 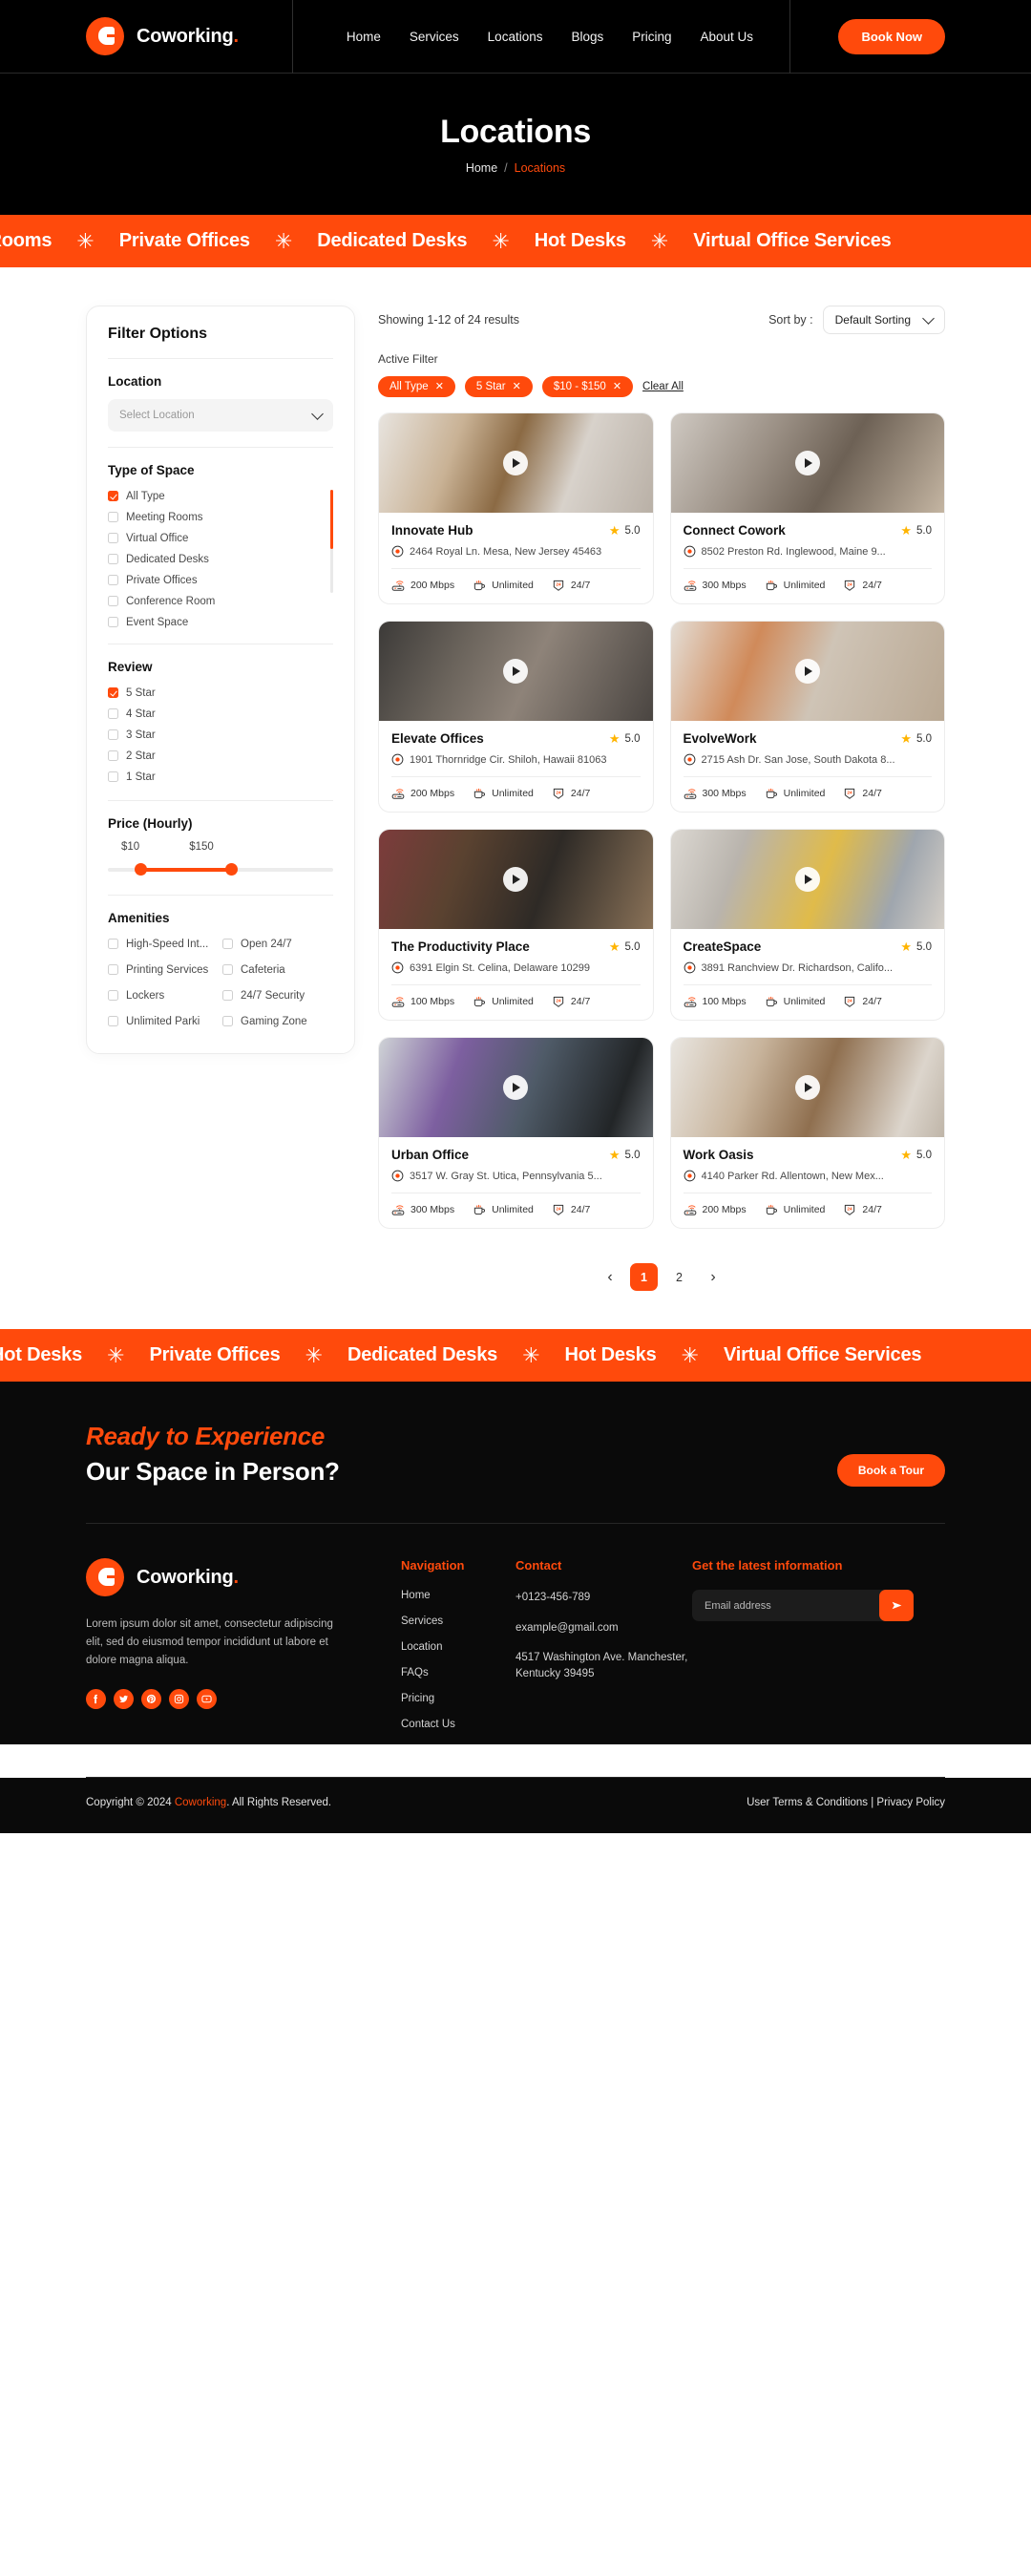 What do you see at coordinates (220, 714) in the screenshot?
I see `checkbox-row-4-star: 4 Star` at bounding box center [220, 714].